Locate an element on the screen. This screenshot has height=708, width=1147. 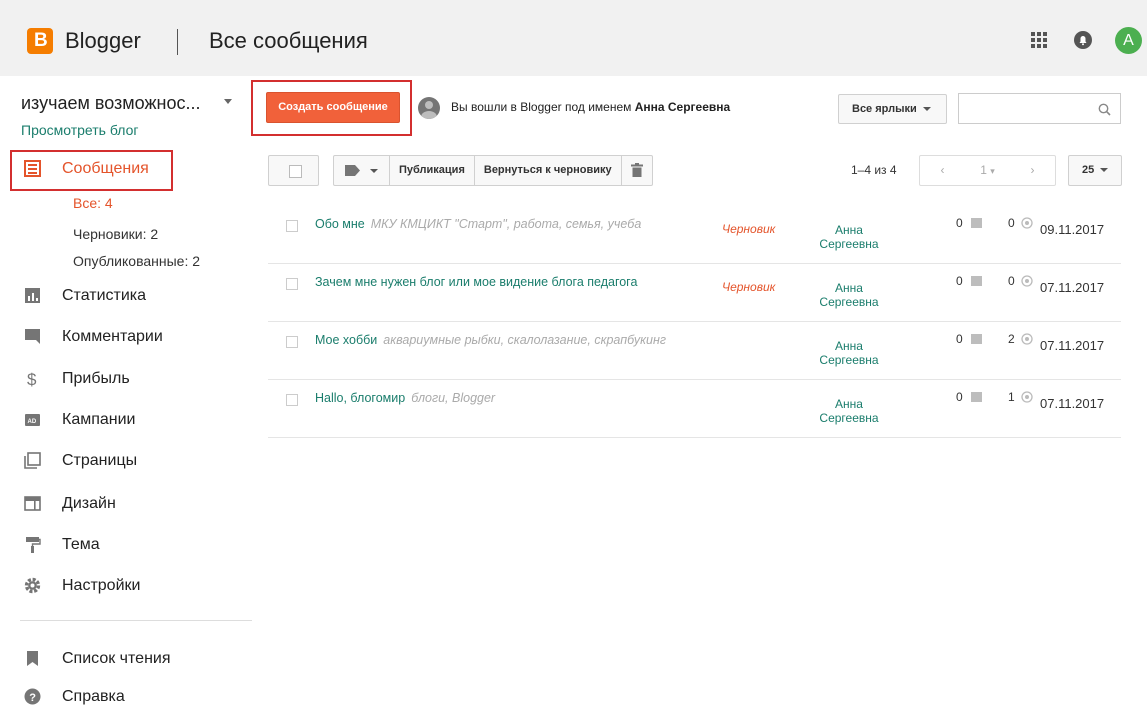
notifications-bell-icon is located at coordinates (1083, 40).